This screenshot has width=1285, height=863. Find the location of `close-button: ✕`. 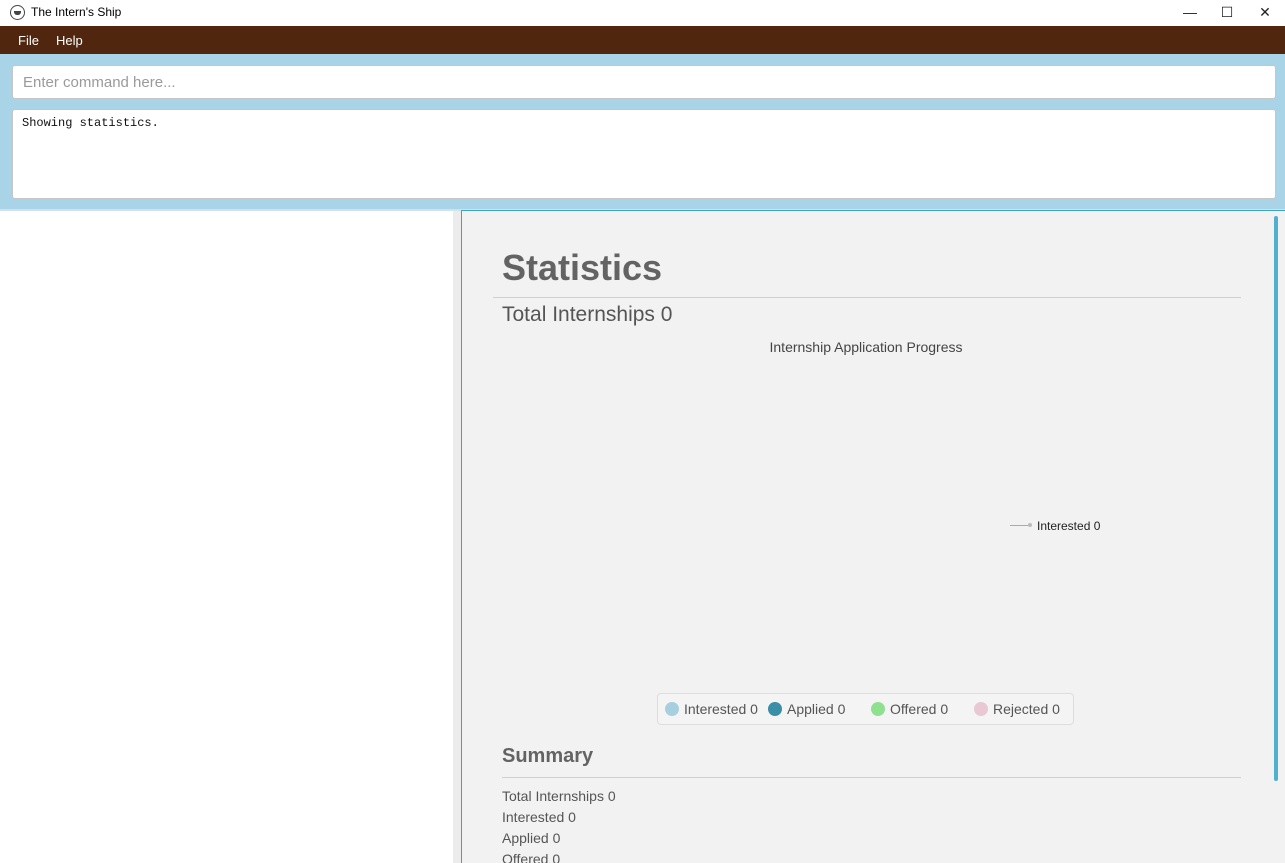

close-button: ✕ is located at coordinates (1265, 13).